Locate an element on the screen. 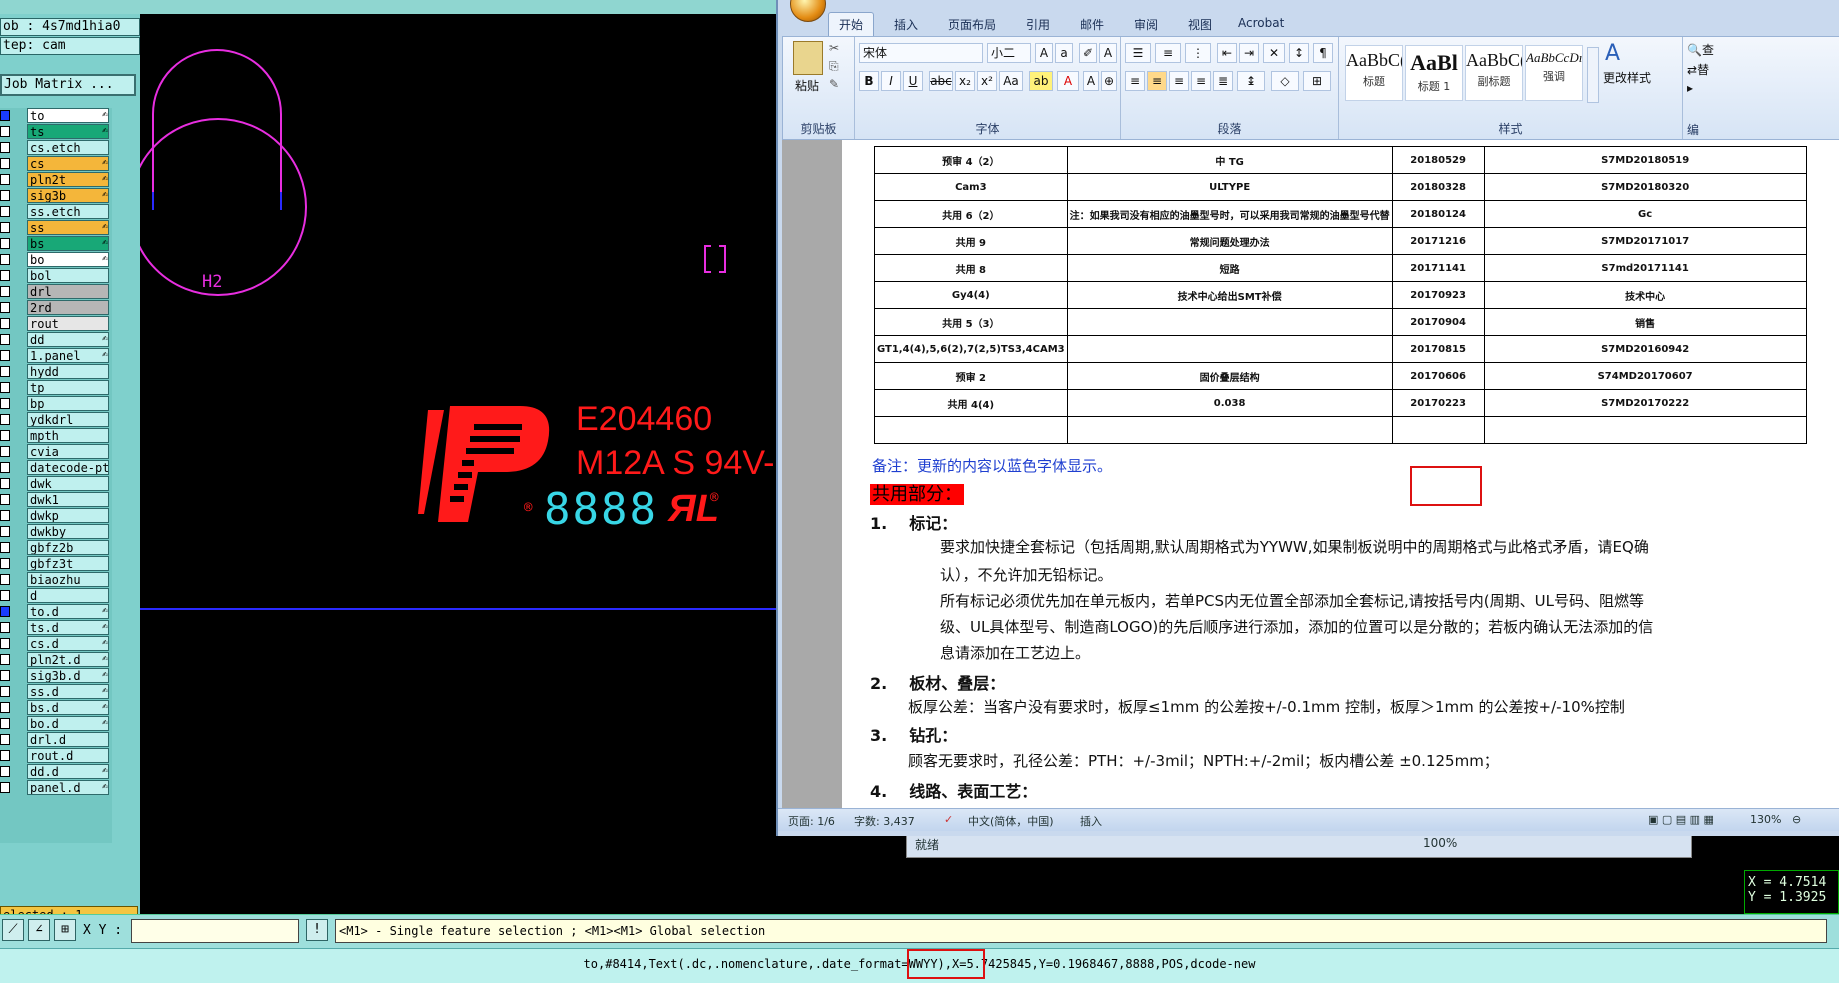 The width and height of the screenshot is (1839, 983). paste-label: 粘贴 is located at coordinates (807, 85).